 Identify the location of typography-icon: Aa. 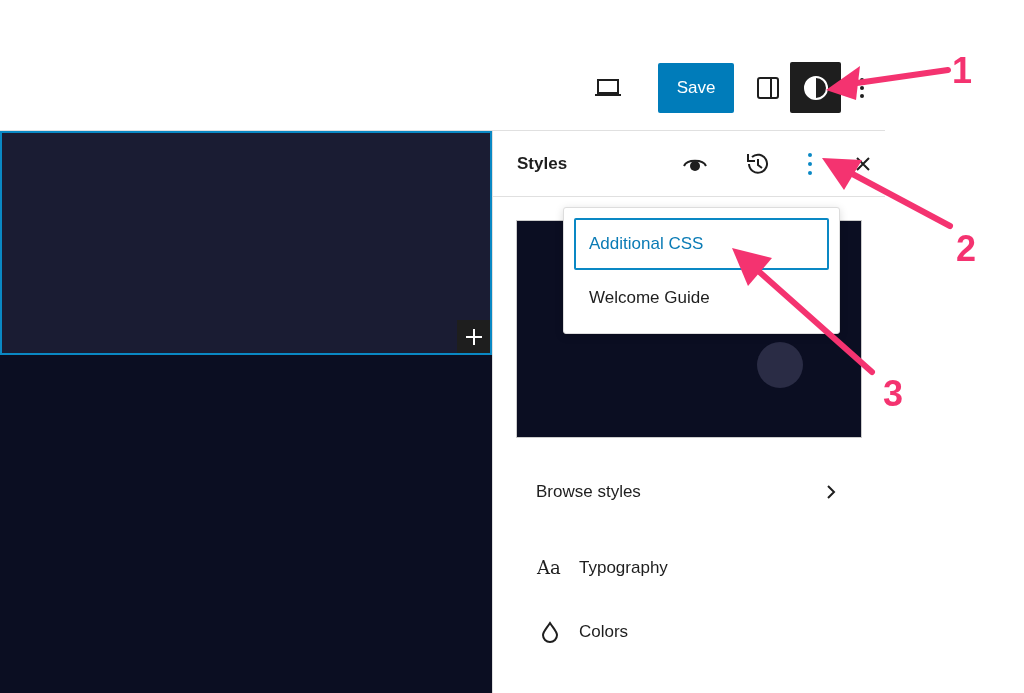
(551, 567).